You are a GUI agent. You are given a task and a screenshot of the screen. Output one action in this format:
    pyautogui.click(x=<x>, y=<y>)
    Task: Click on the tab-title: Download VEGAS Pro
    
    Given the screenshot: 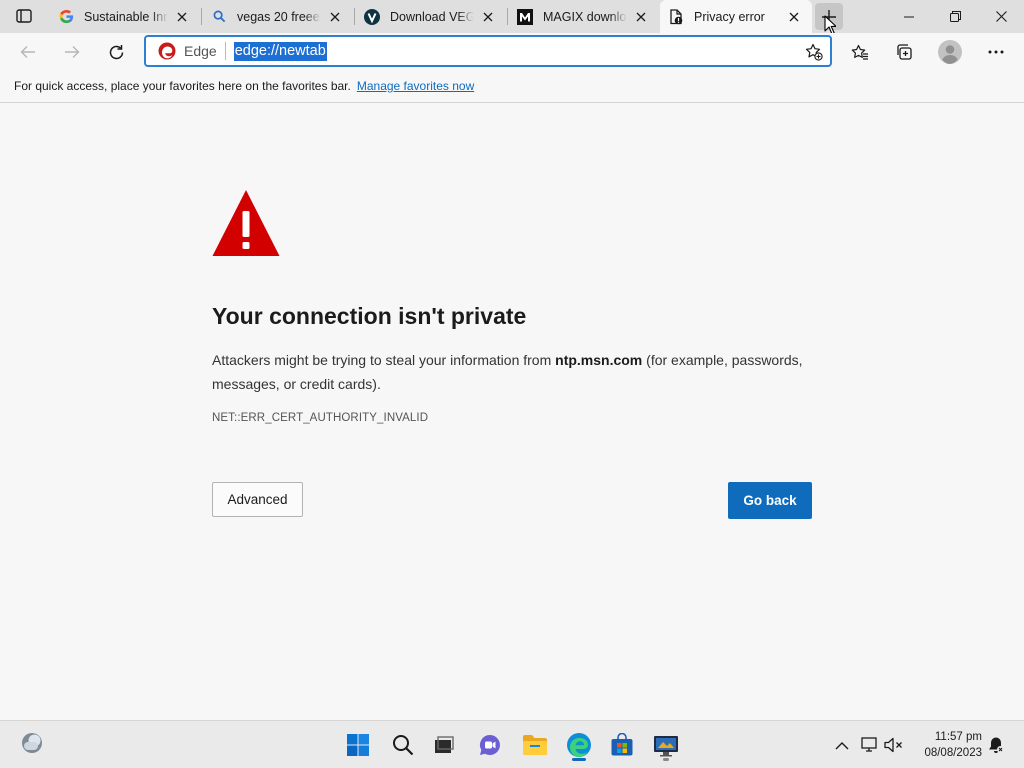 What is the action you would take?
    pyautogui.click(x=432, y=16)
    